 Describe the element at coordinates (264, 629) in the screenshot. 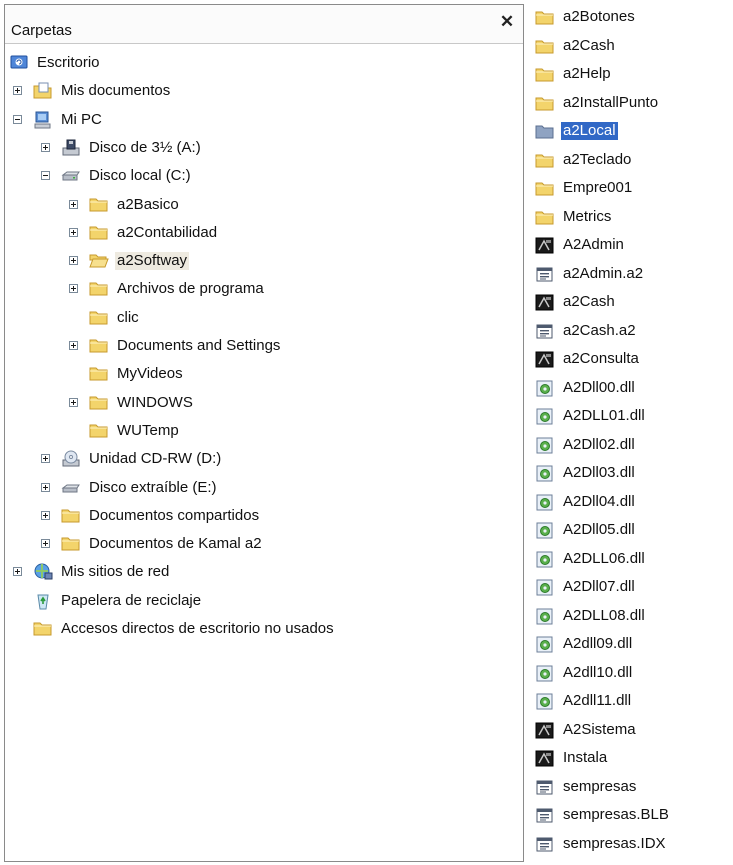

I see `tree-item: Accesos directos de escritorio no usados` at that location.